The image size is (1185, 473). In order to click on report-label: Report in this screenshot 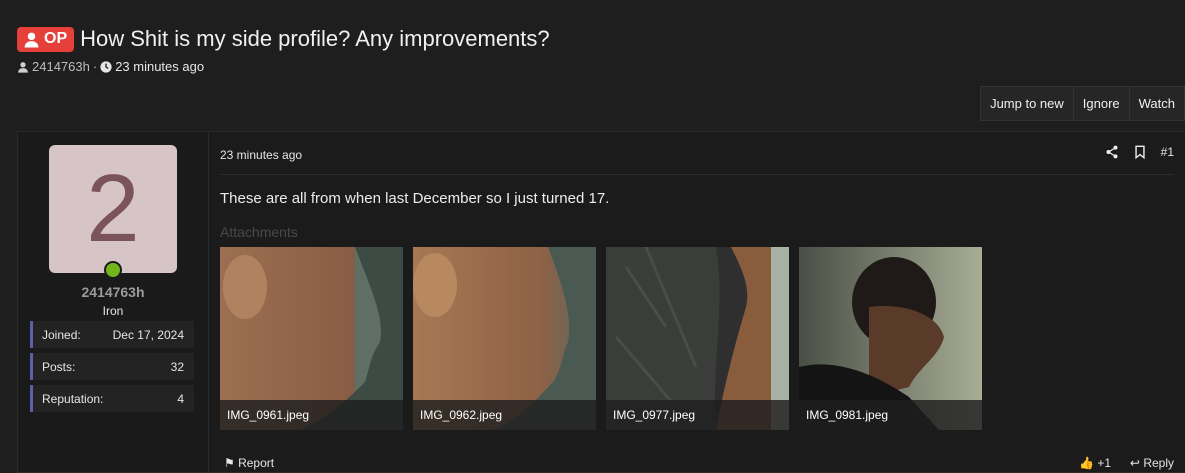, I will do `click(256, 463)`.